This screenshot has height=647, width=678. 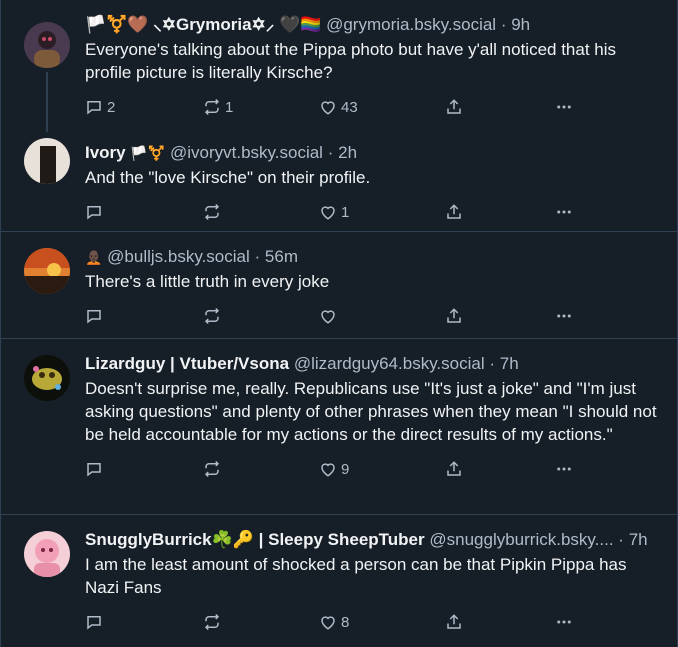 I want to click on post-actions: 1, so click(x=373, y=212).